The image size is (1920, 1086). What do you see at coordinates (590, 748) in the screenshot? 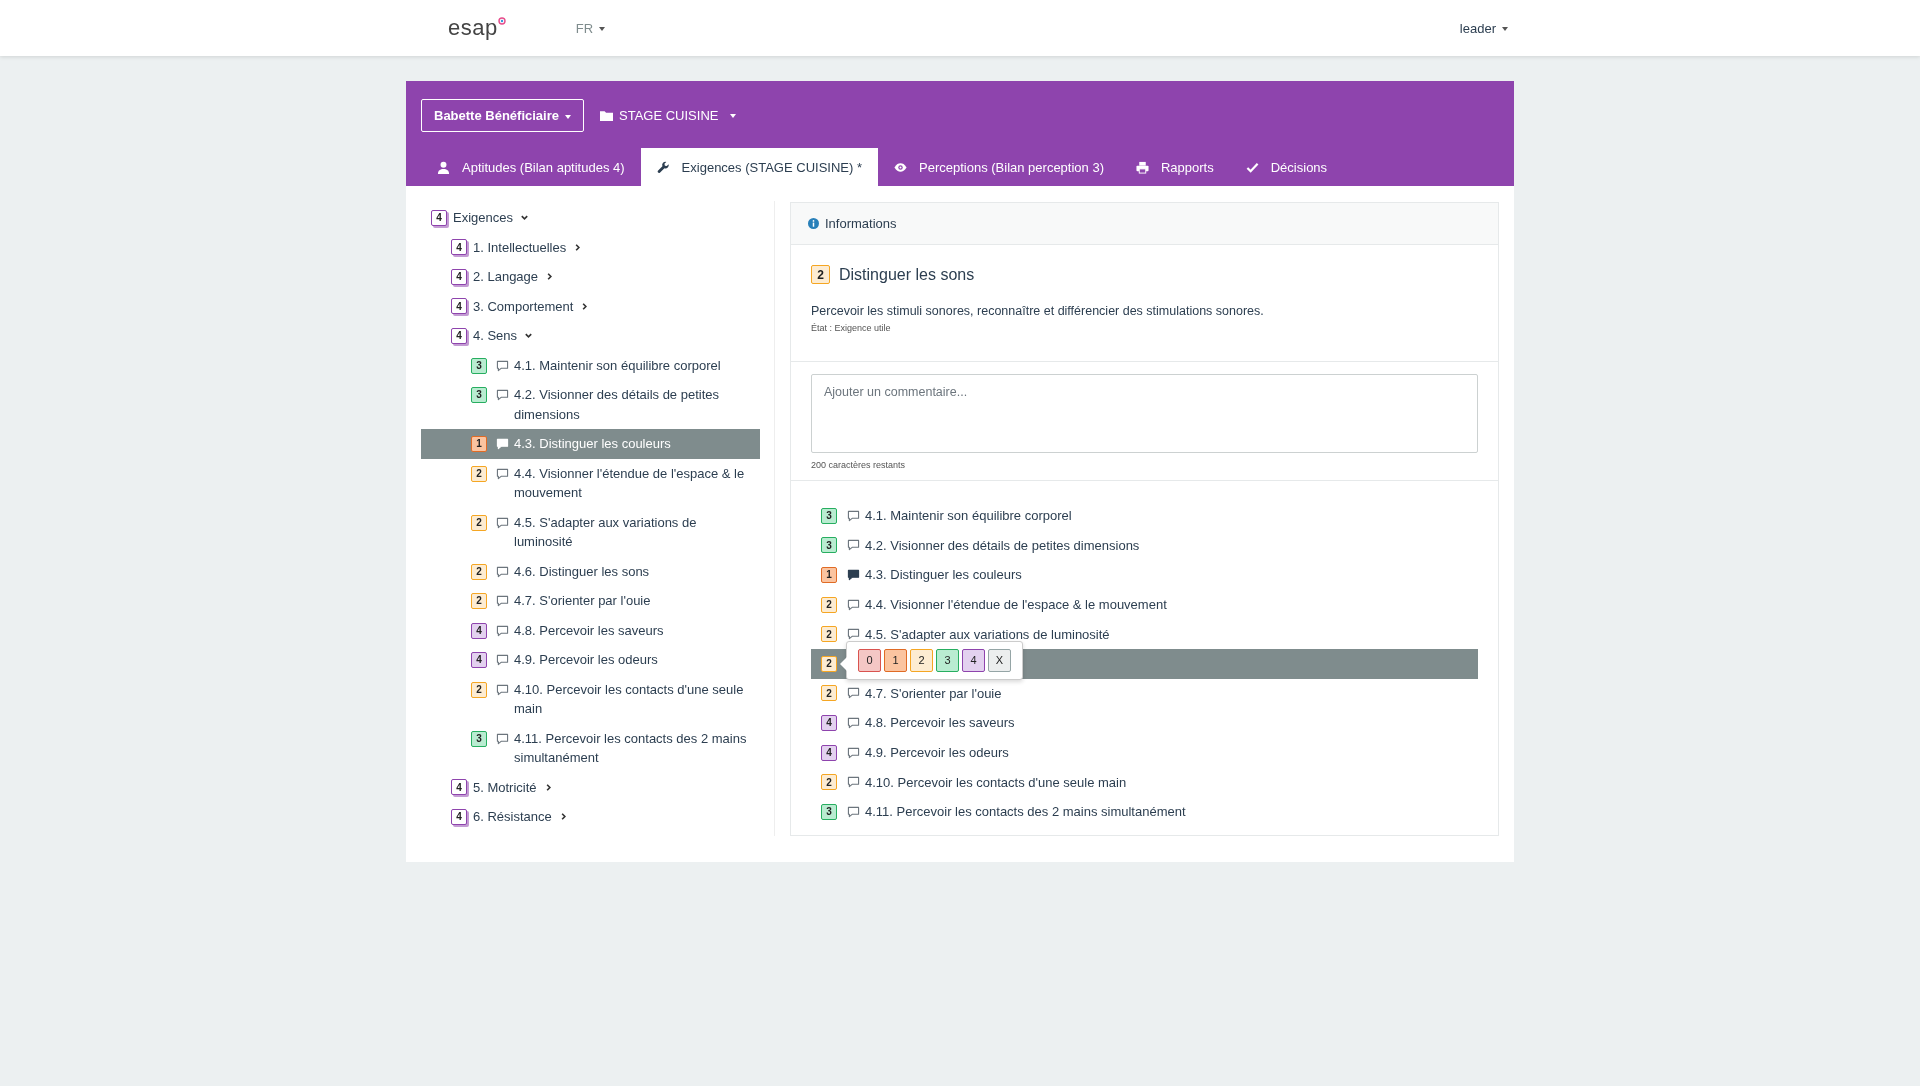
I see `tree-leaf-row: 3 4.11. Percevoir les contacts des 2 mains simultanément` at bounding box center [590, 748].